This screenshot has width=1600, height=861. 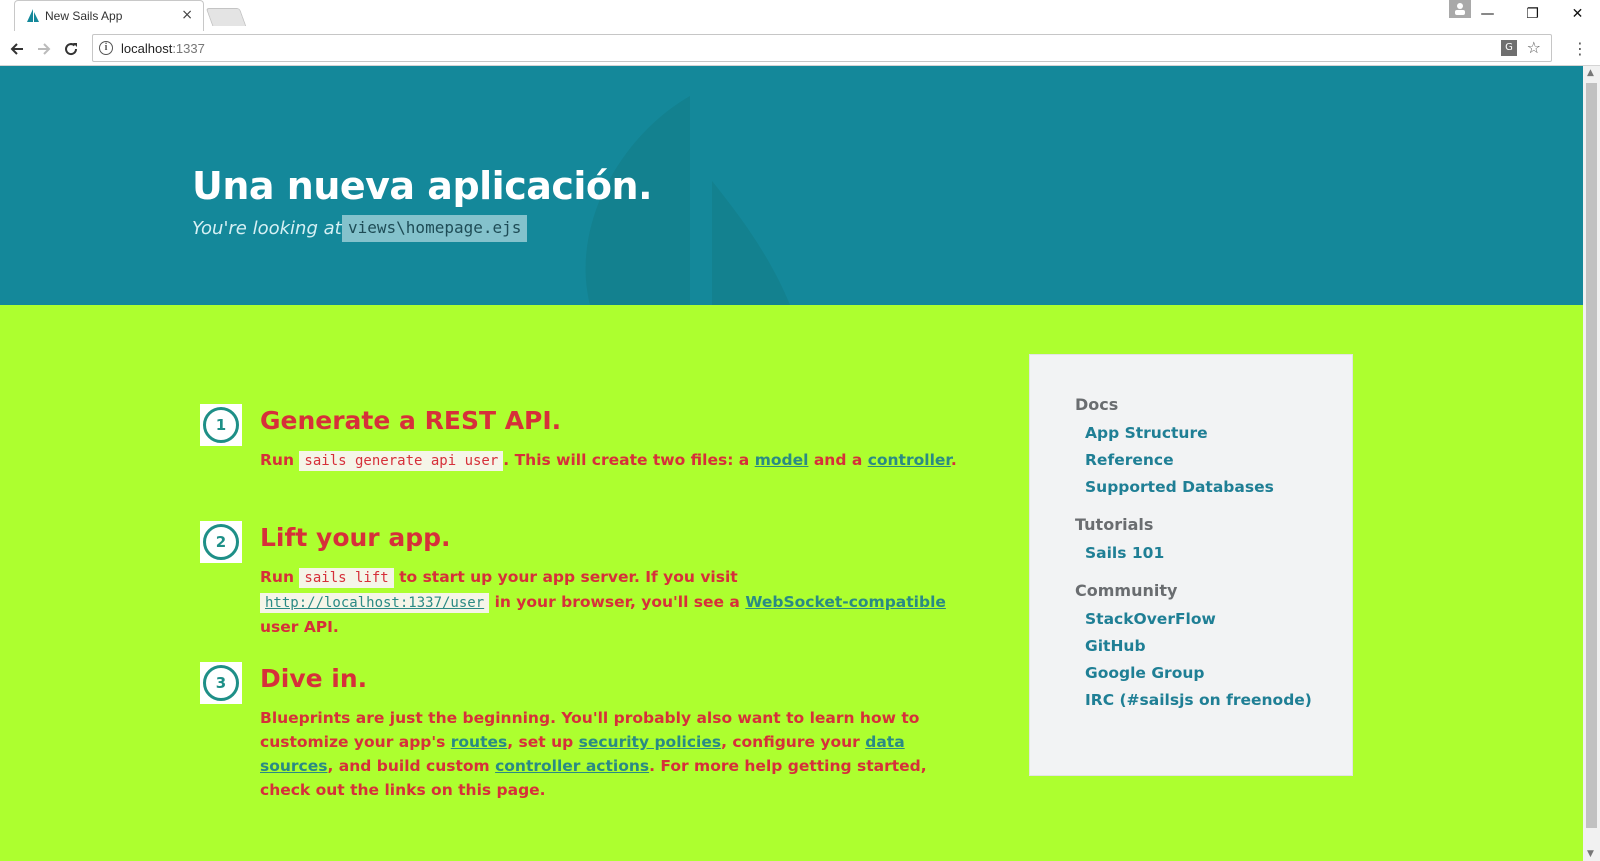 I want to click on step-number-badge: 2, so click(x=221, y=542).